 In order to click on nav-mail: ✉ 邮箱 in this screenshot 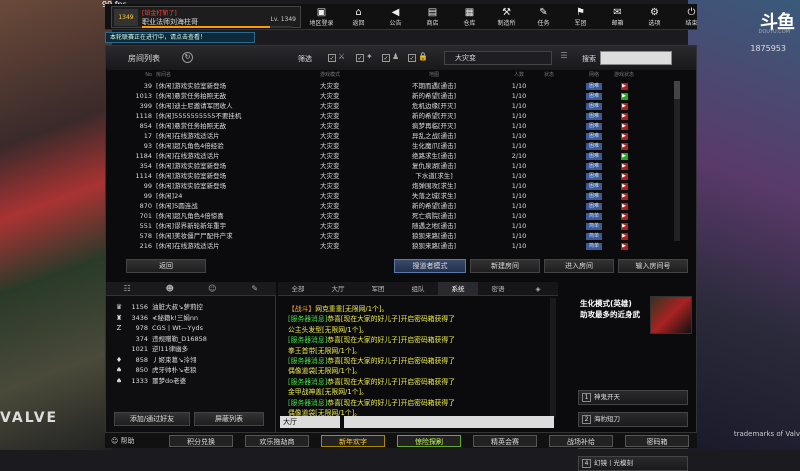, I will do `click(617, 17)`.